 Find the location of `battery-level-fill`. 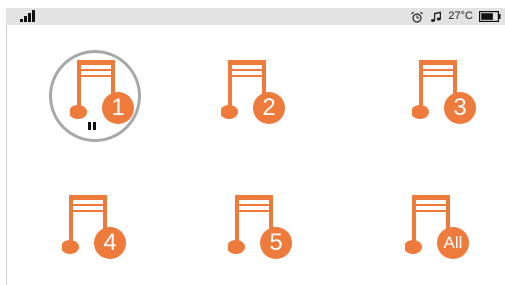

battery-level-fill is located at coordinates (487, 16).